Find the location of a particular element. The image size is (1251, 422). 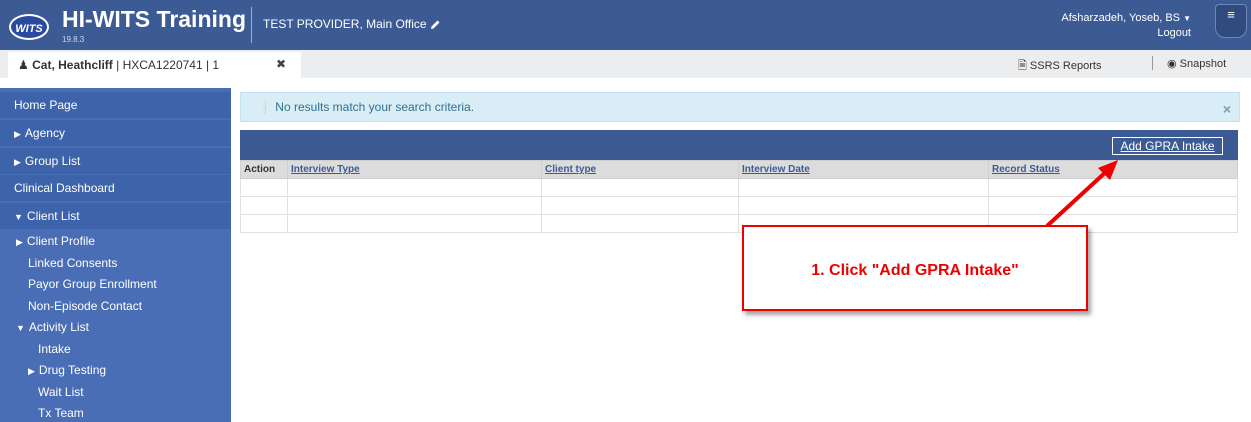

annotation-arrow is located at coordinates (1081, 194).